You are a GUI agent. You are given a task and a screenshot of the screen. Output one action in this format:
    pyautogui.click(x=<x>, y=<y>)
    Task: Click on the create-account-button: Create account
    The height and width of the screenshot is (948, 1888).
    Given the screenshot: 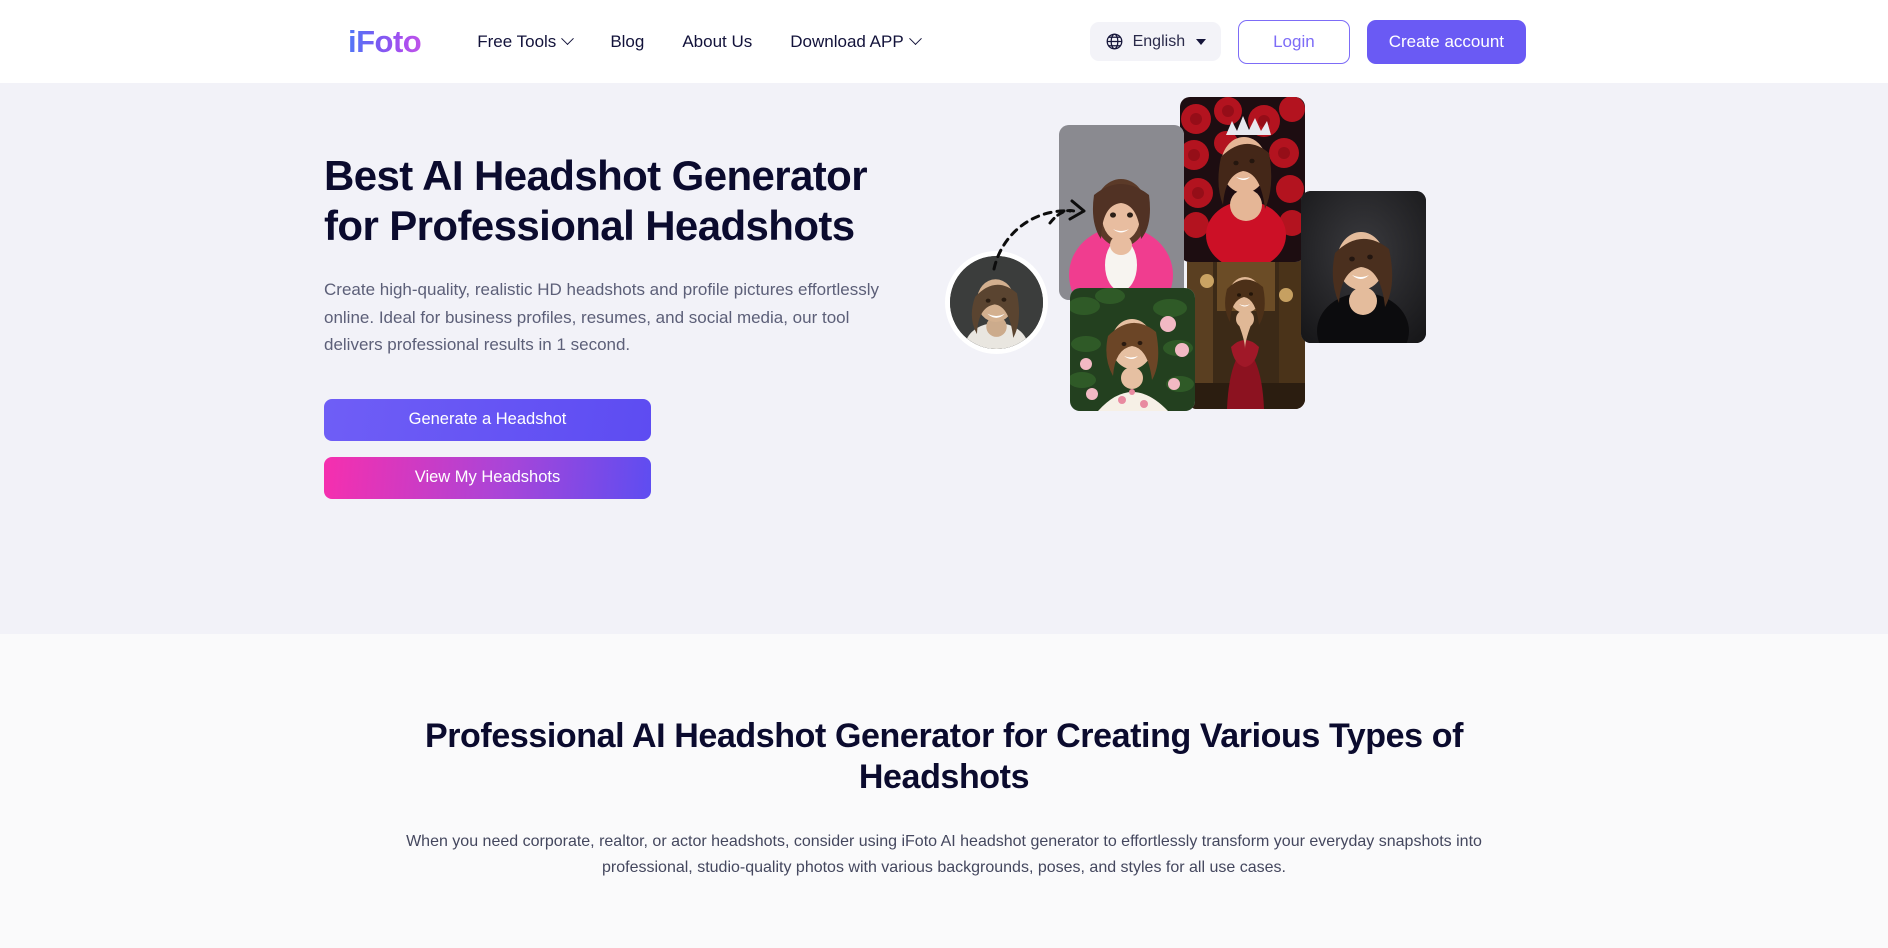 What is the action you would take?
    pyautogui.click(x=1446, y=41)
    